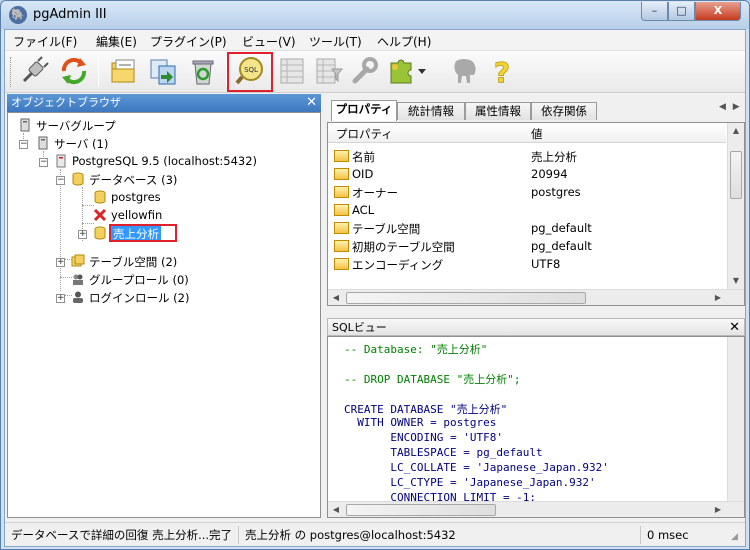  I want to click on drop-recycle-icon, so click(203, 71).